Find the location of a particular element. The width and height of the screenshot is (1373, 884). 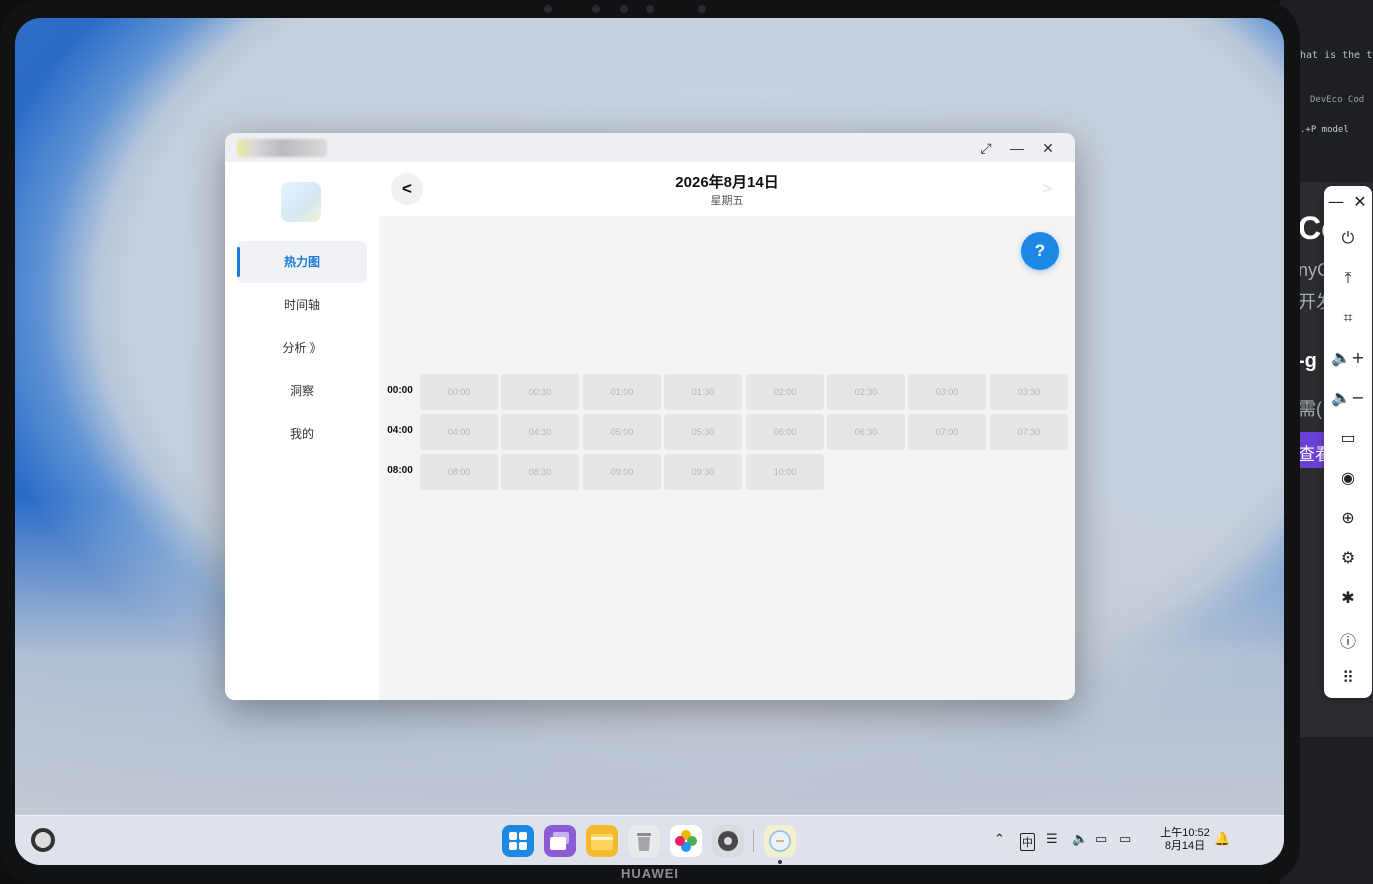

date-title: 2026年8月14日 is located at coordinates (727, 182).